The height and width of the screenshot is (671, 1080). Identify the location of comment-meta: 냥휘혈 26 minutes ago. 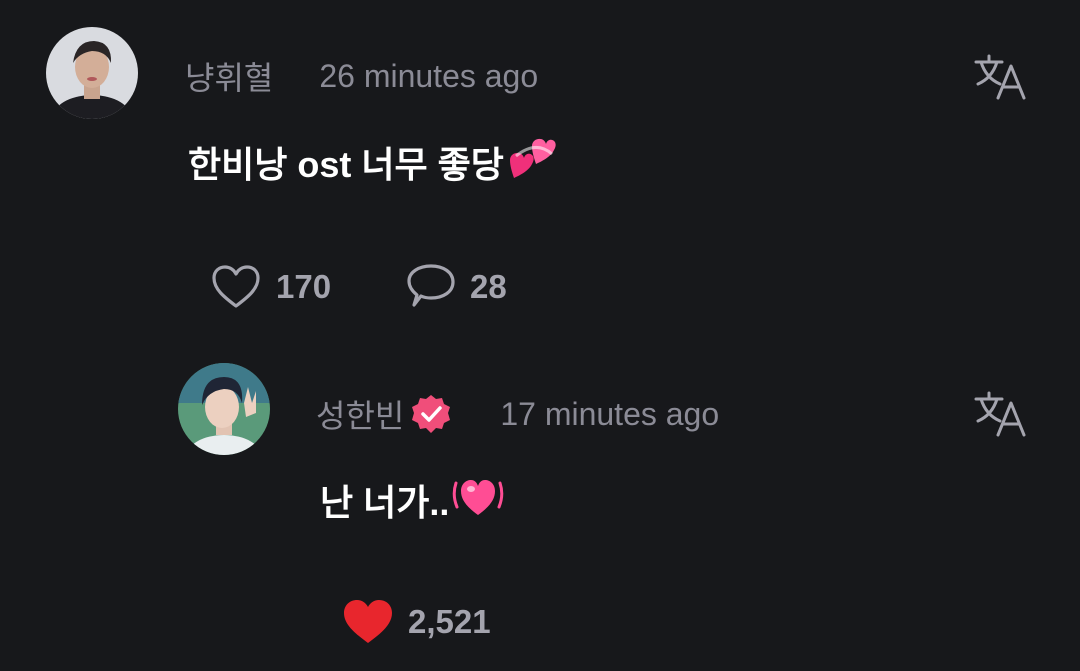
(362, 76).